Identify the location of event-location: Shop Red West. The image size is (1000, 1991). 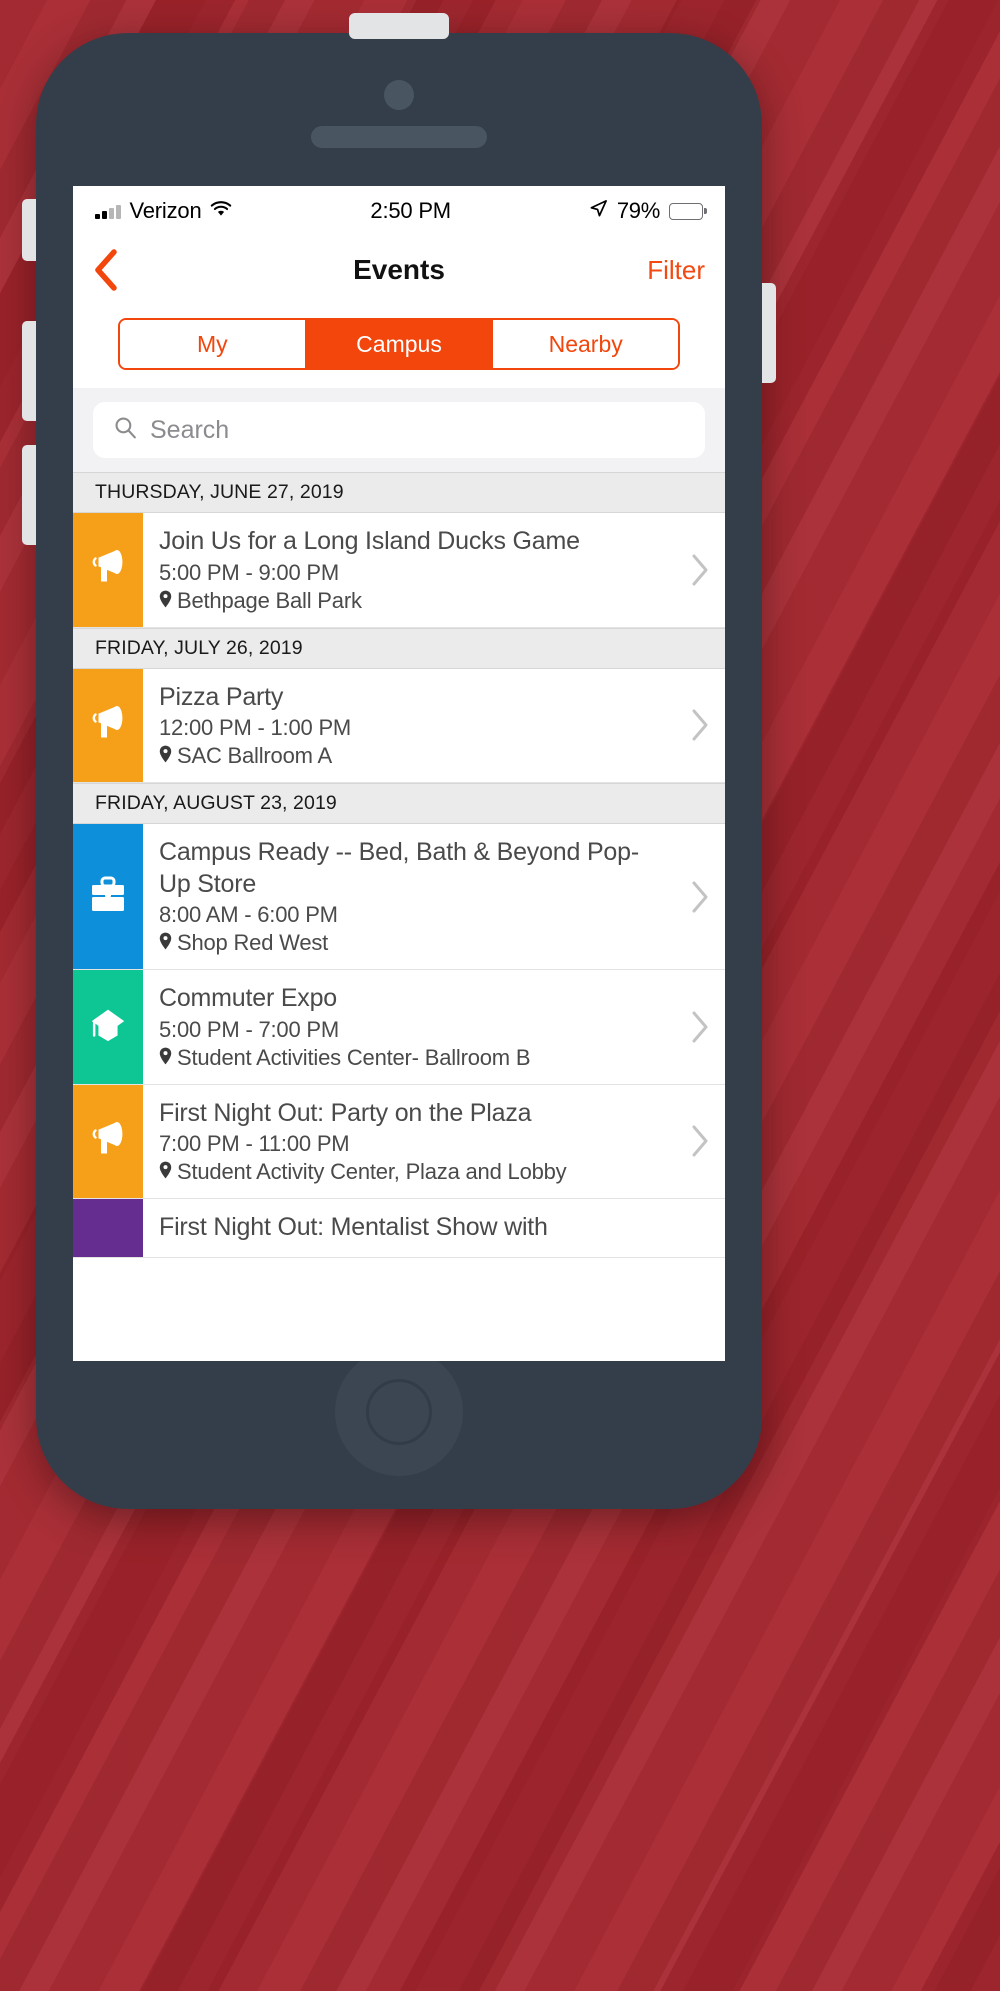
(412, 943).